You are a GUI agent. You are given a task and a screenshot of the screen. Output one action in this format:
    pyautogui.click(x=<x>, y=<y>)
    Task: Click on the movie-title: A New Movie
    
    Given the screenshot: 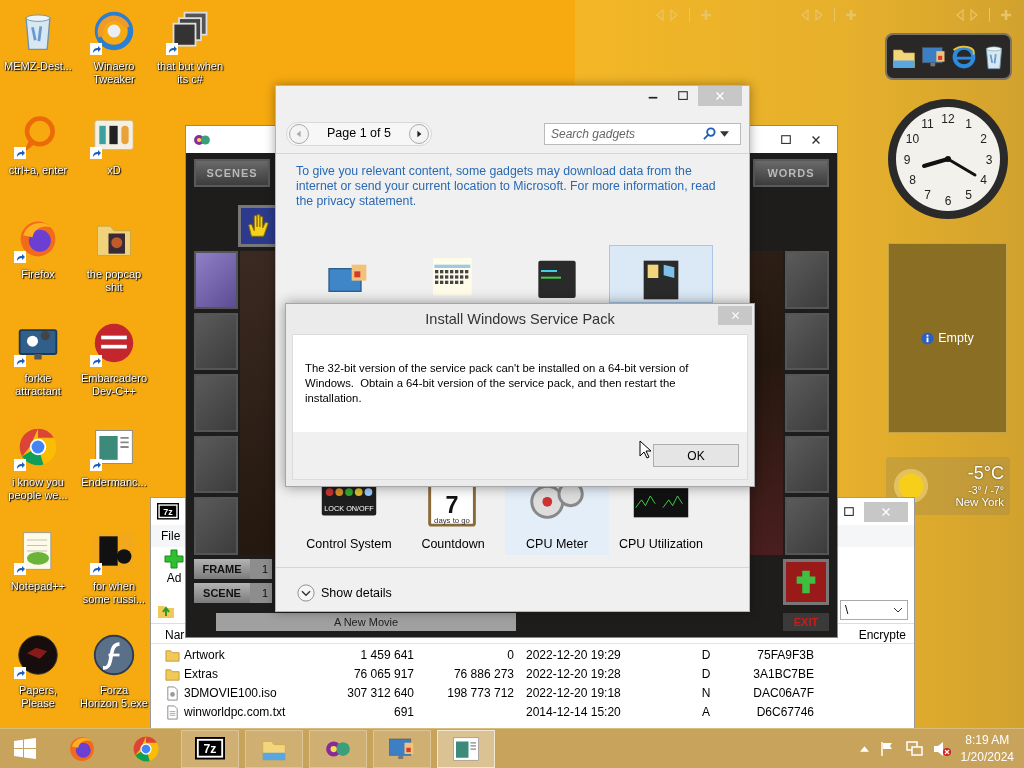 What is the action you would take?
    pyautogui.click(x=366, y=622)
    